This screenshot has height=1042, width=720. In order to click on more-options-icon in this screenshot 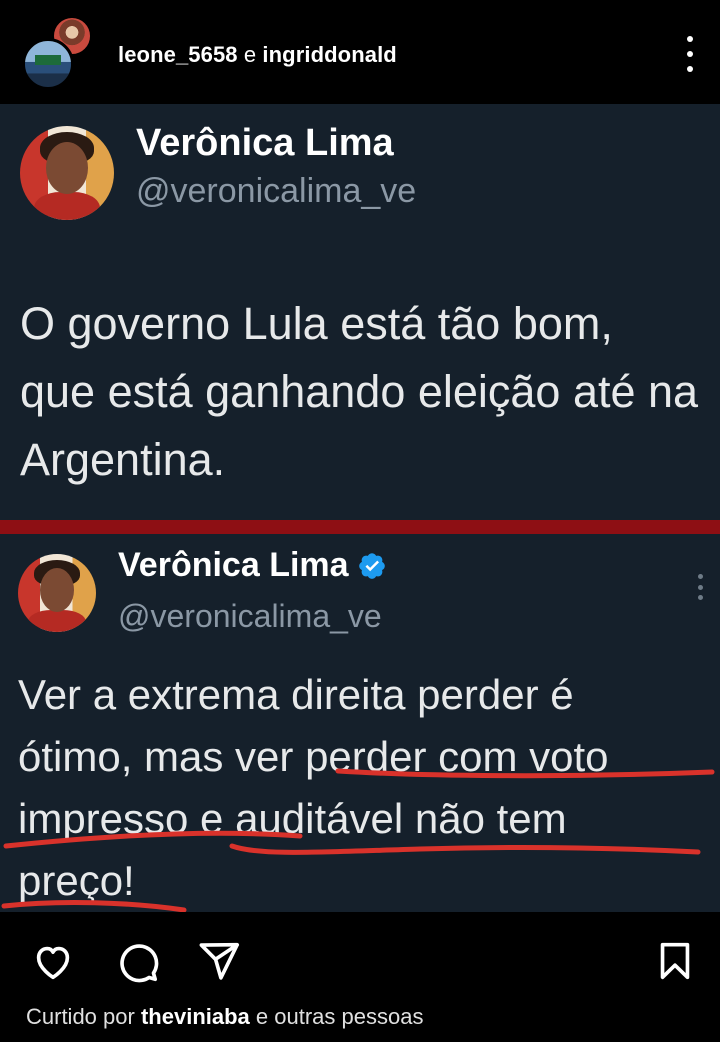, I will do `click(690, 54)`.